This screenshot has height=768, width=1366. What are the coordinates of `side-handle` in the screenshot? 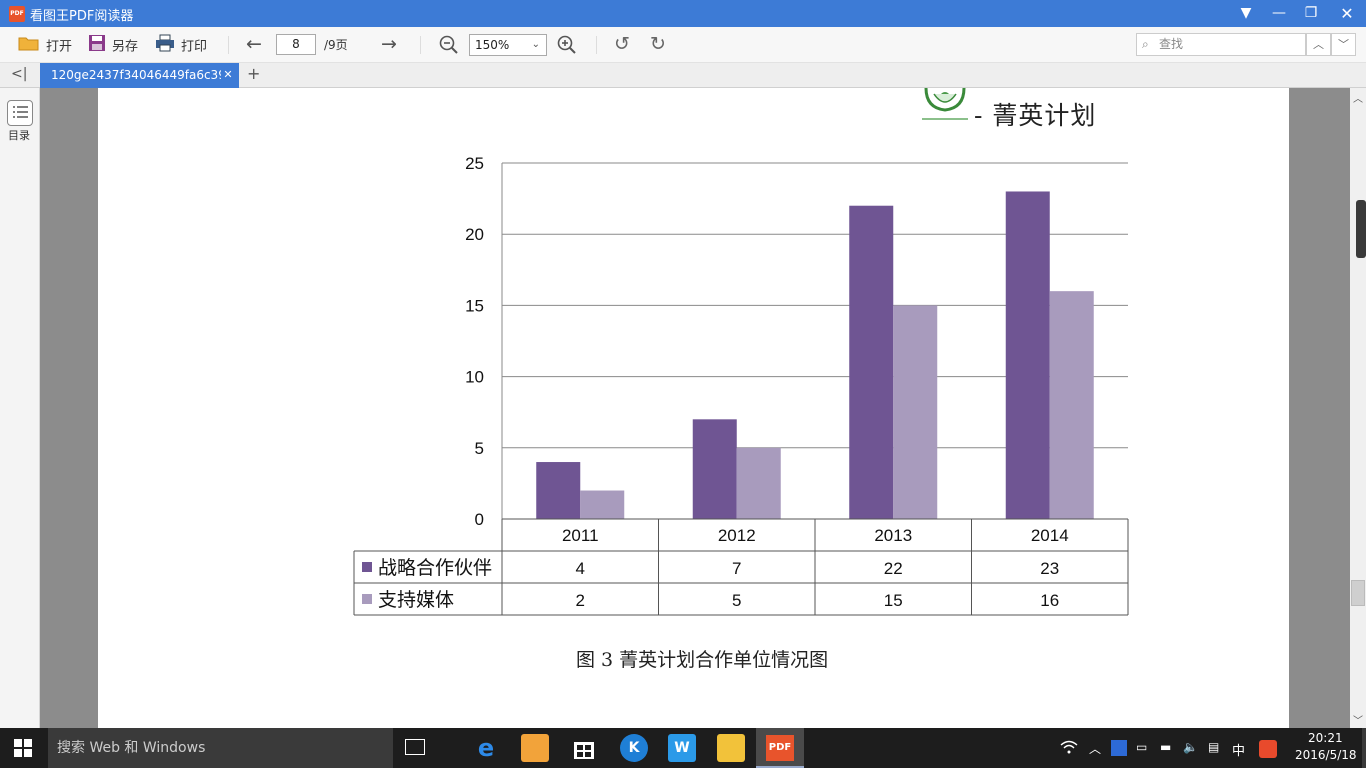 It's located at (1361, 229).